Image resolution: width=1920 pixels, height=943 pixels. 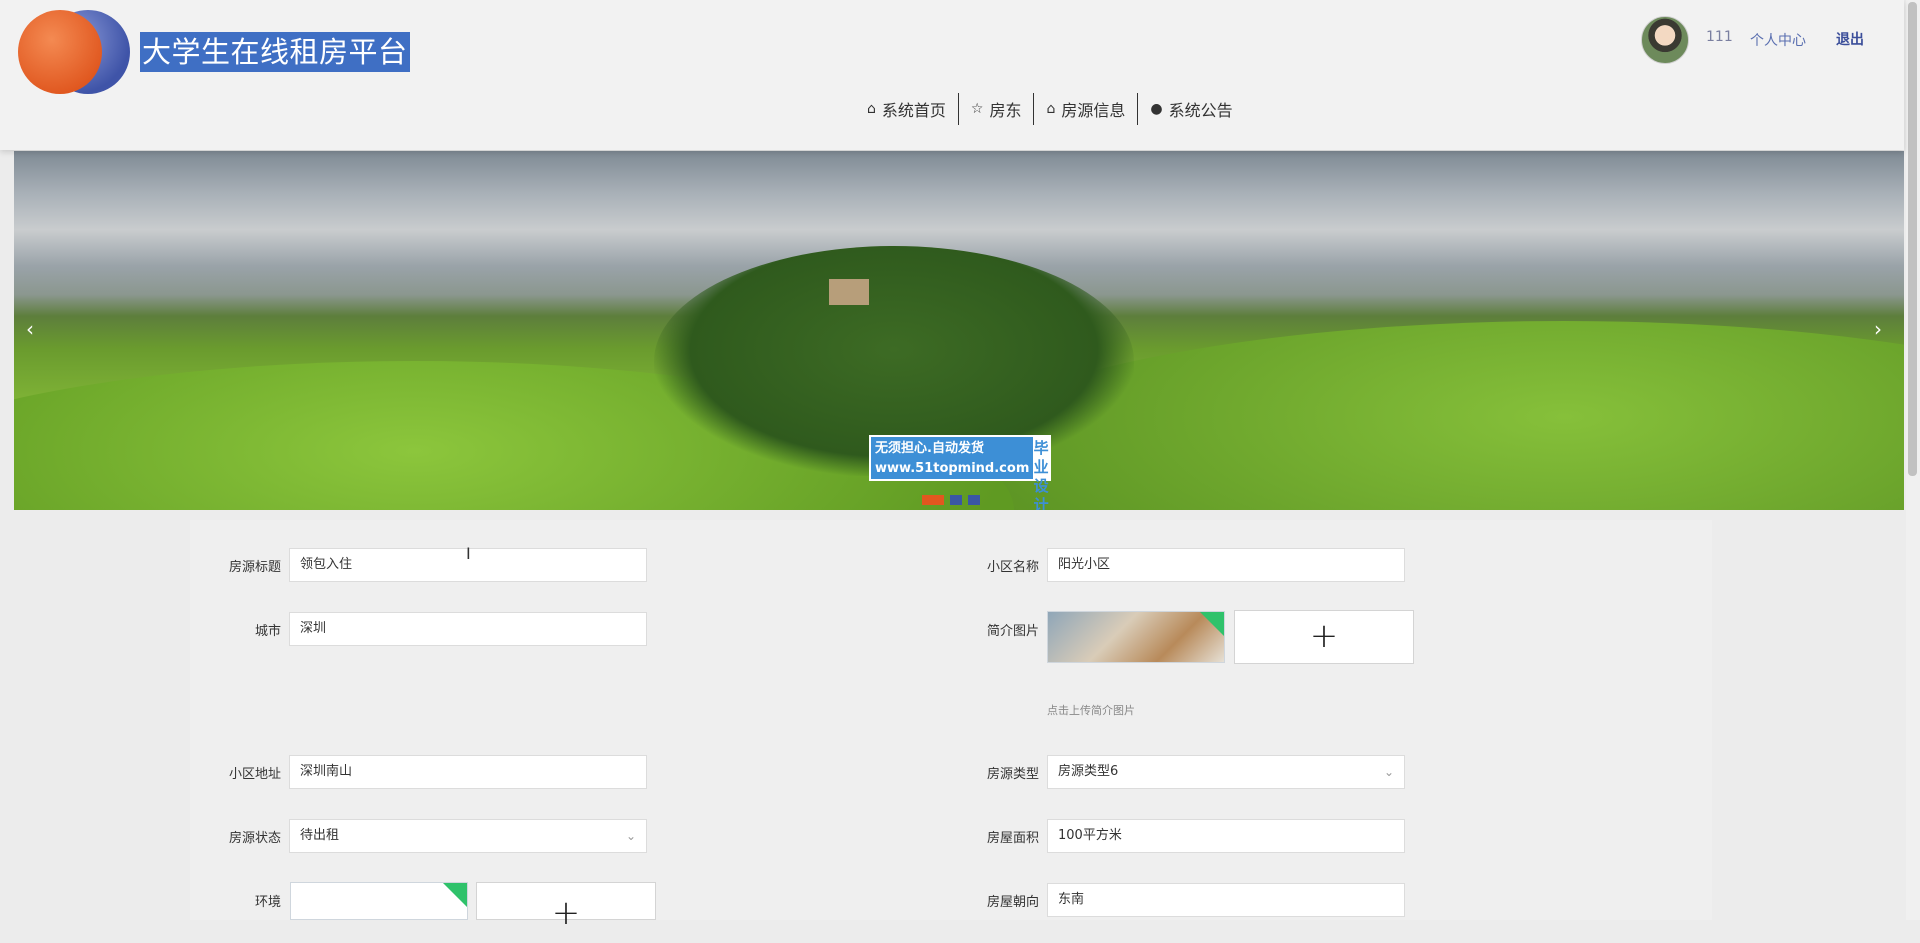 What do you see at coordinates (1226, 900) in the screenshot?
I see `orientation-input: 东南` at bounding box center [1226, 900].